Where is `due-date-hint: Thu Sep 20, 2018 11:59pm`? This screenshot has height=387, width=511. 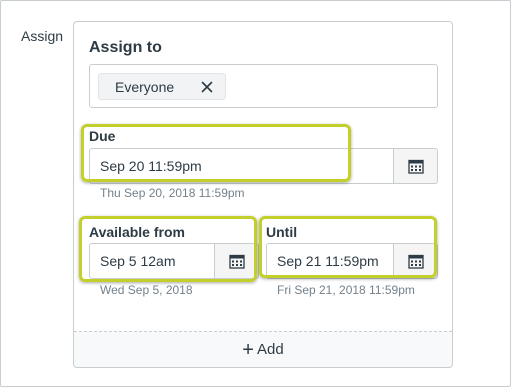 due-date-hint: Thu Sep 20, 2018 11:59pm is located at coordinates (172, 193).